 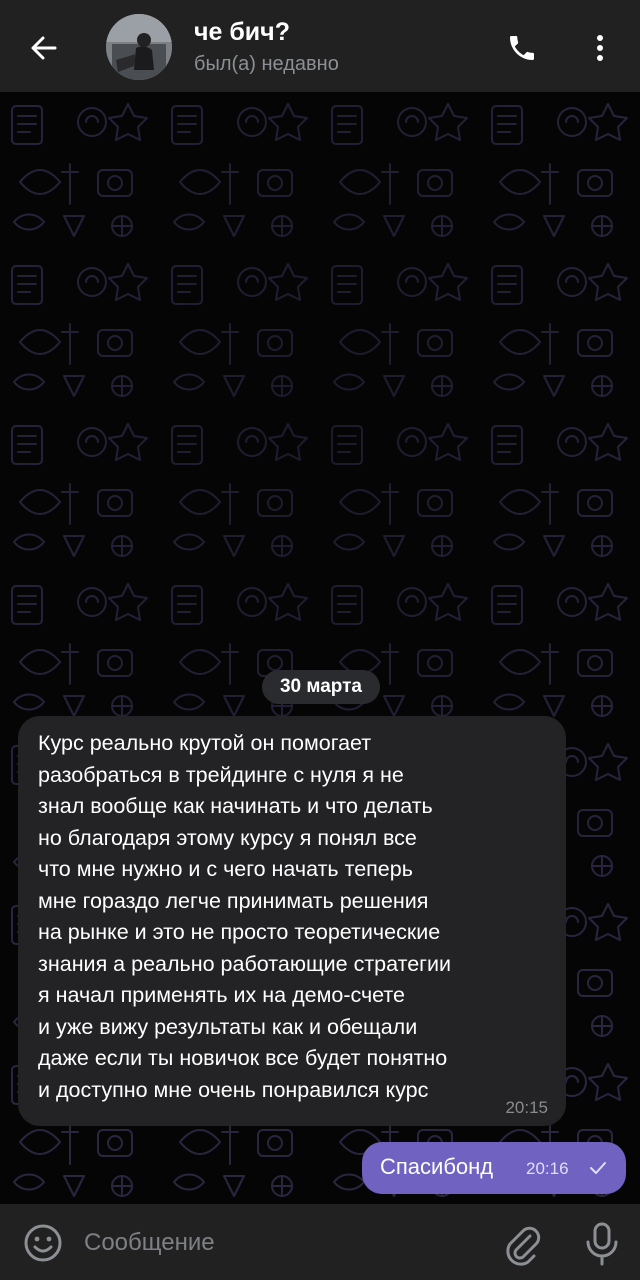 What do you see at coordinates (598, 1168) in the screenshot?
I see `single-check-icon` at bounding box center [598, 1168].